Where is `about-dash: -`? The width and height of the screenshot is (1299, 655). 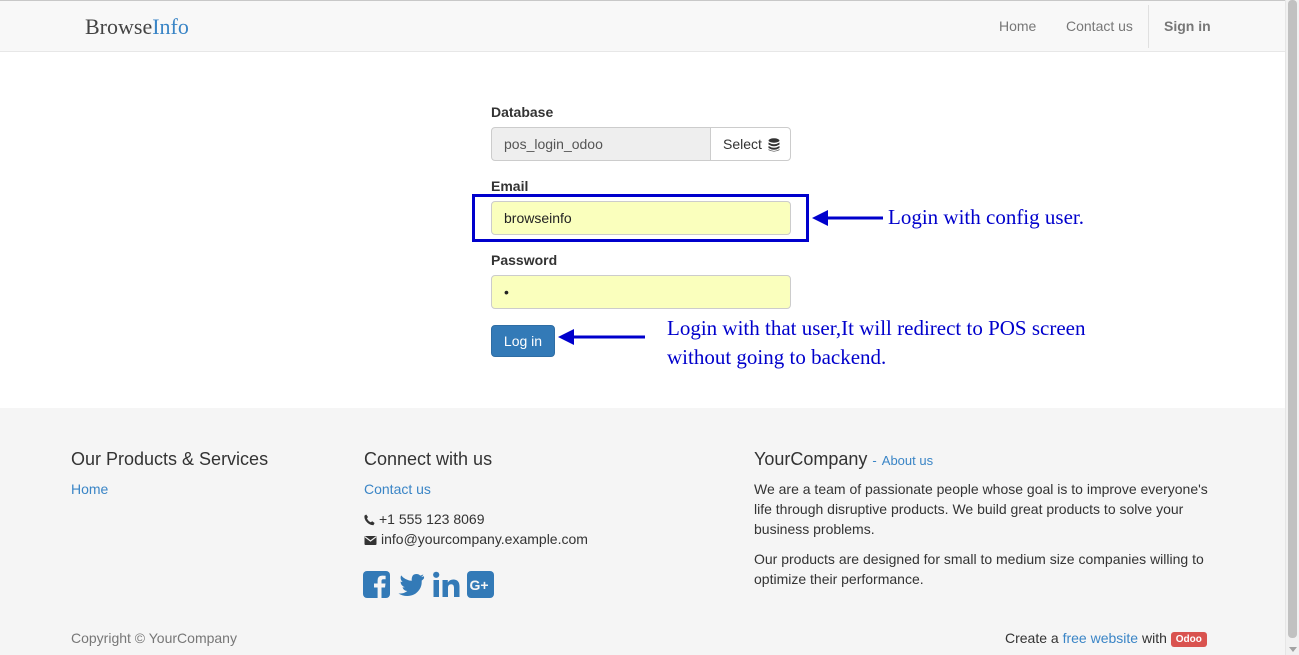
about-dash: - is located at coordinates (874, 460).